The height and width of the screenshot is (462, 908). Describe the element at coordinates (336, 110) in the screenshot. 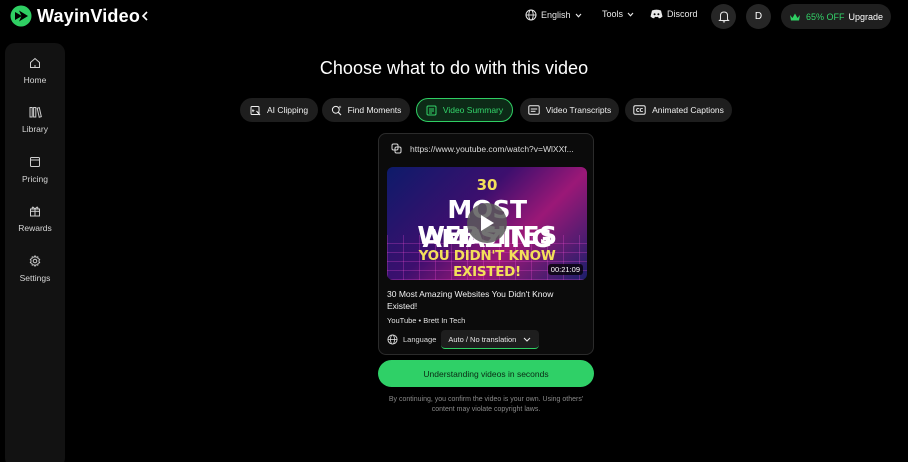

I see `find-moments-icon` at that location.